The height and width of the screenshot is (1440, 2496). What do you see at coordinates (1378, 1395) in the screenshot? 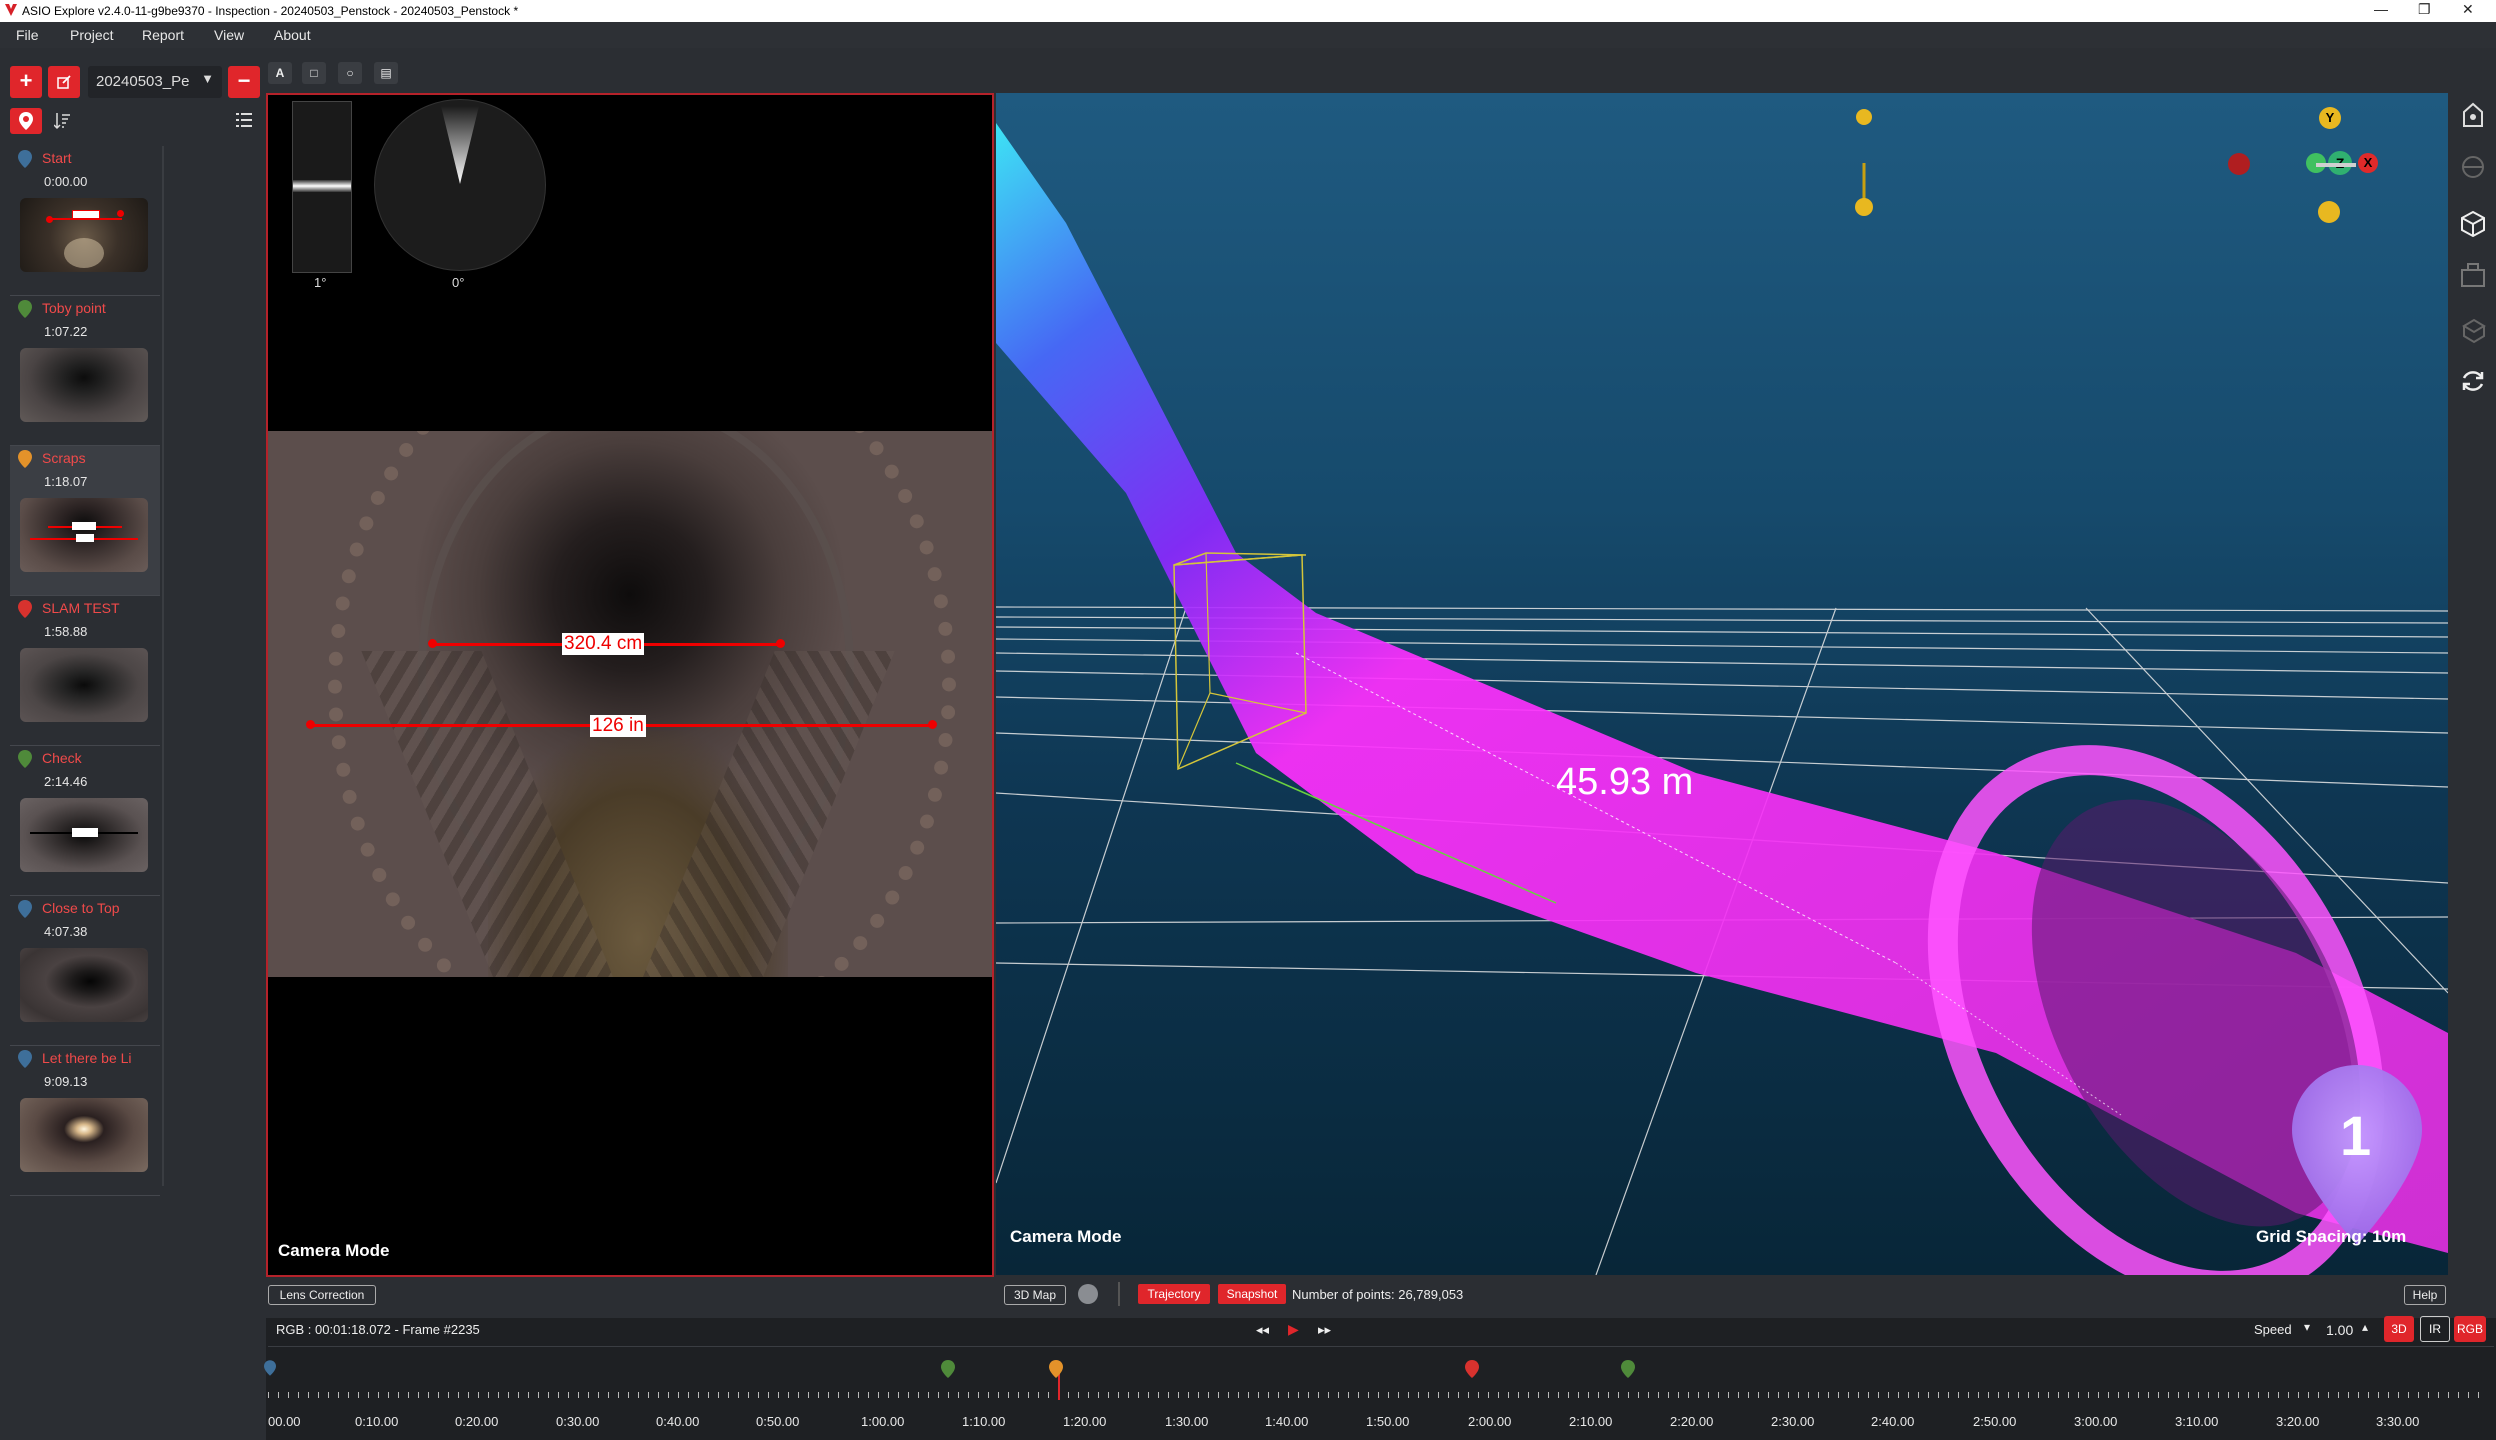
I see `timeline-track` at bounding box center [1378, 1395].